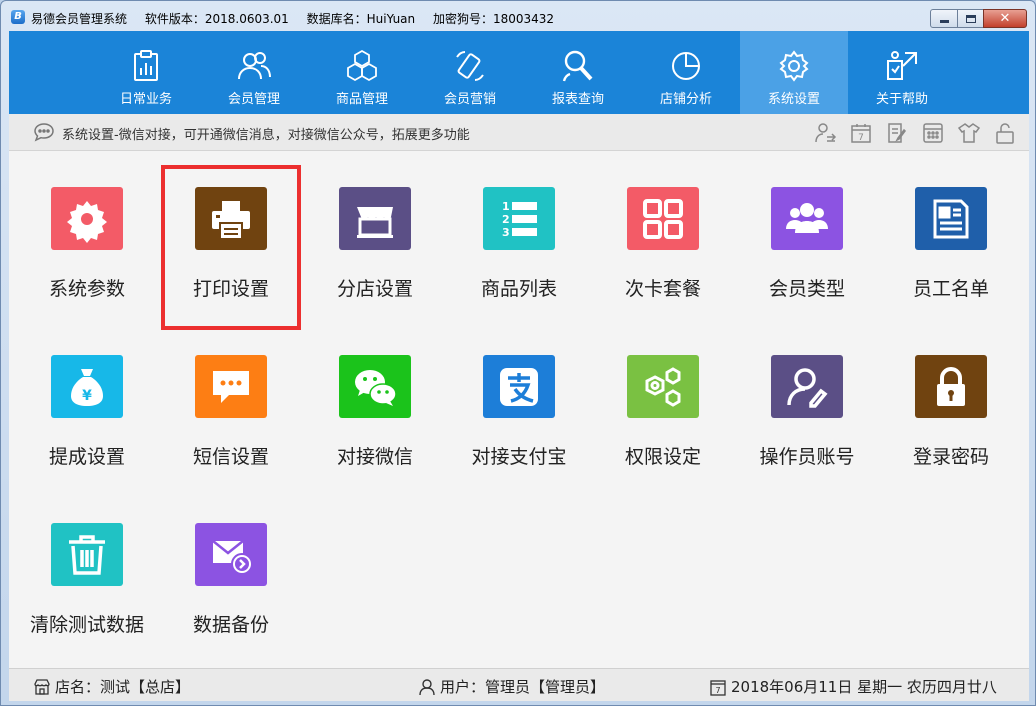 The image size is (1036, 706). Describe the element at coordinates (944, 18) in the screenshot. I see `minimize-button` at that location.